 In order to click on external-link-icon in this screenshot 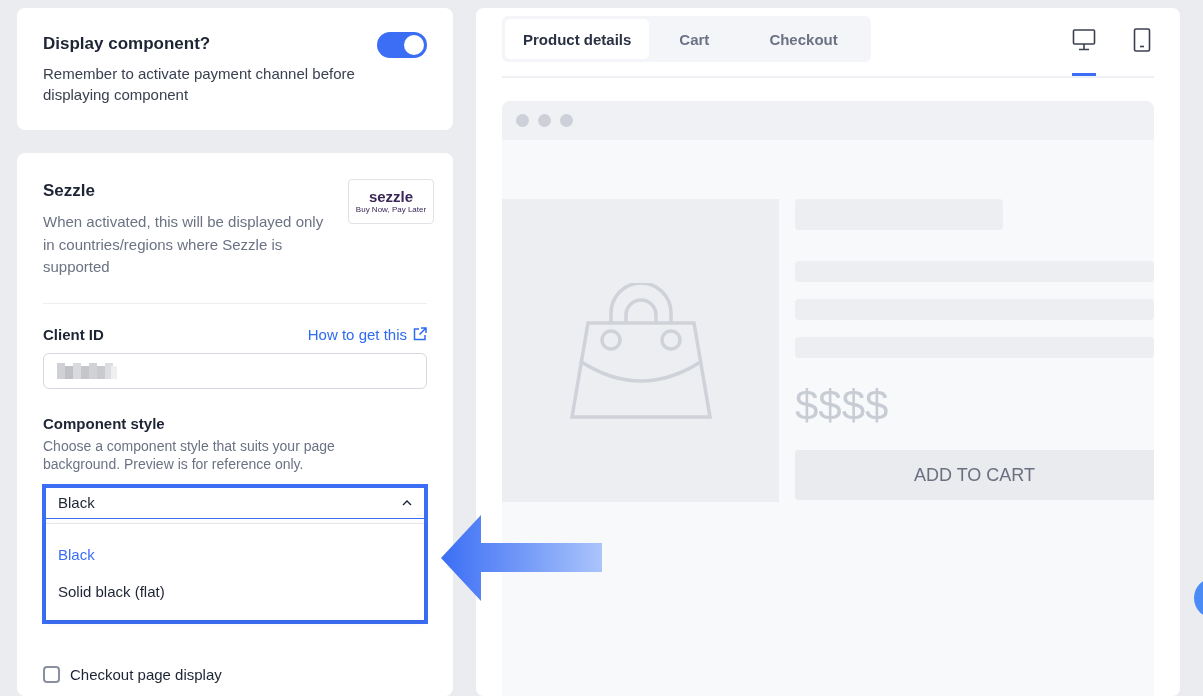, I will do `click(420, 334)`.